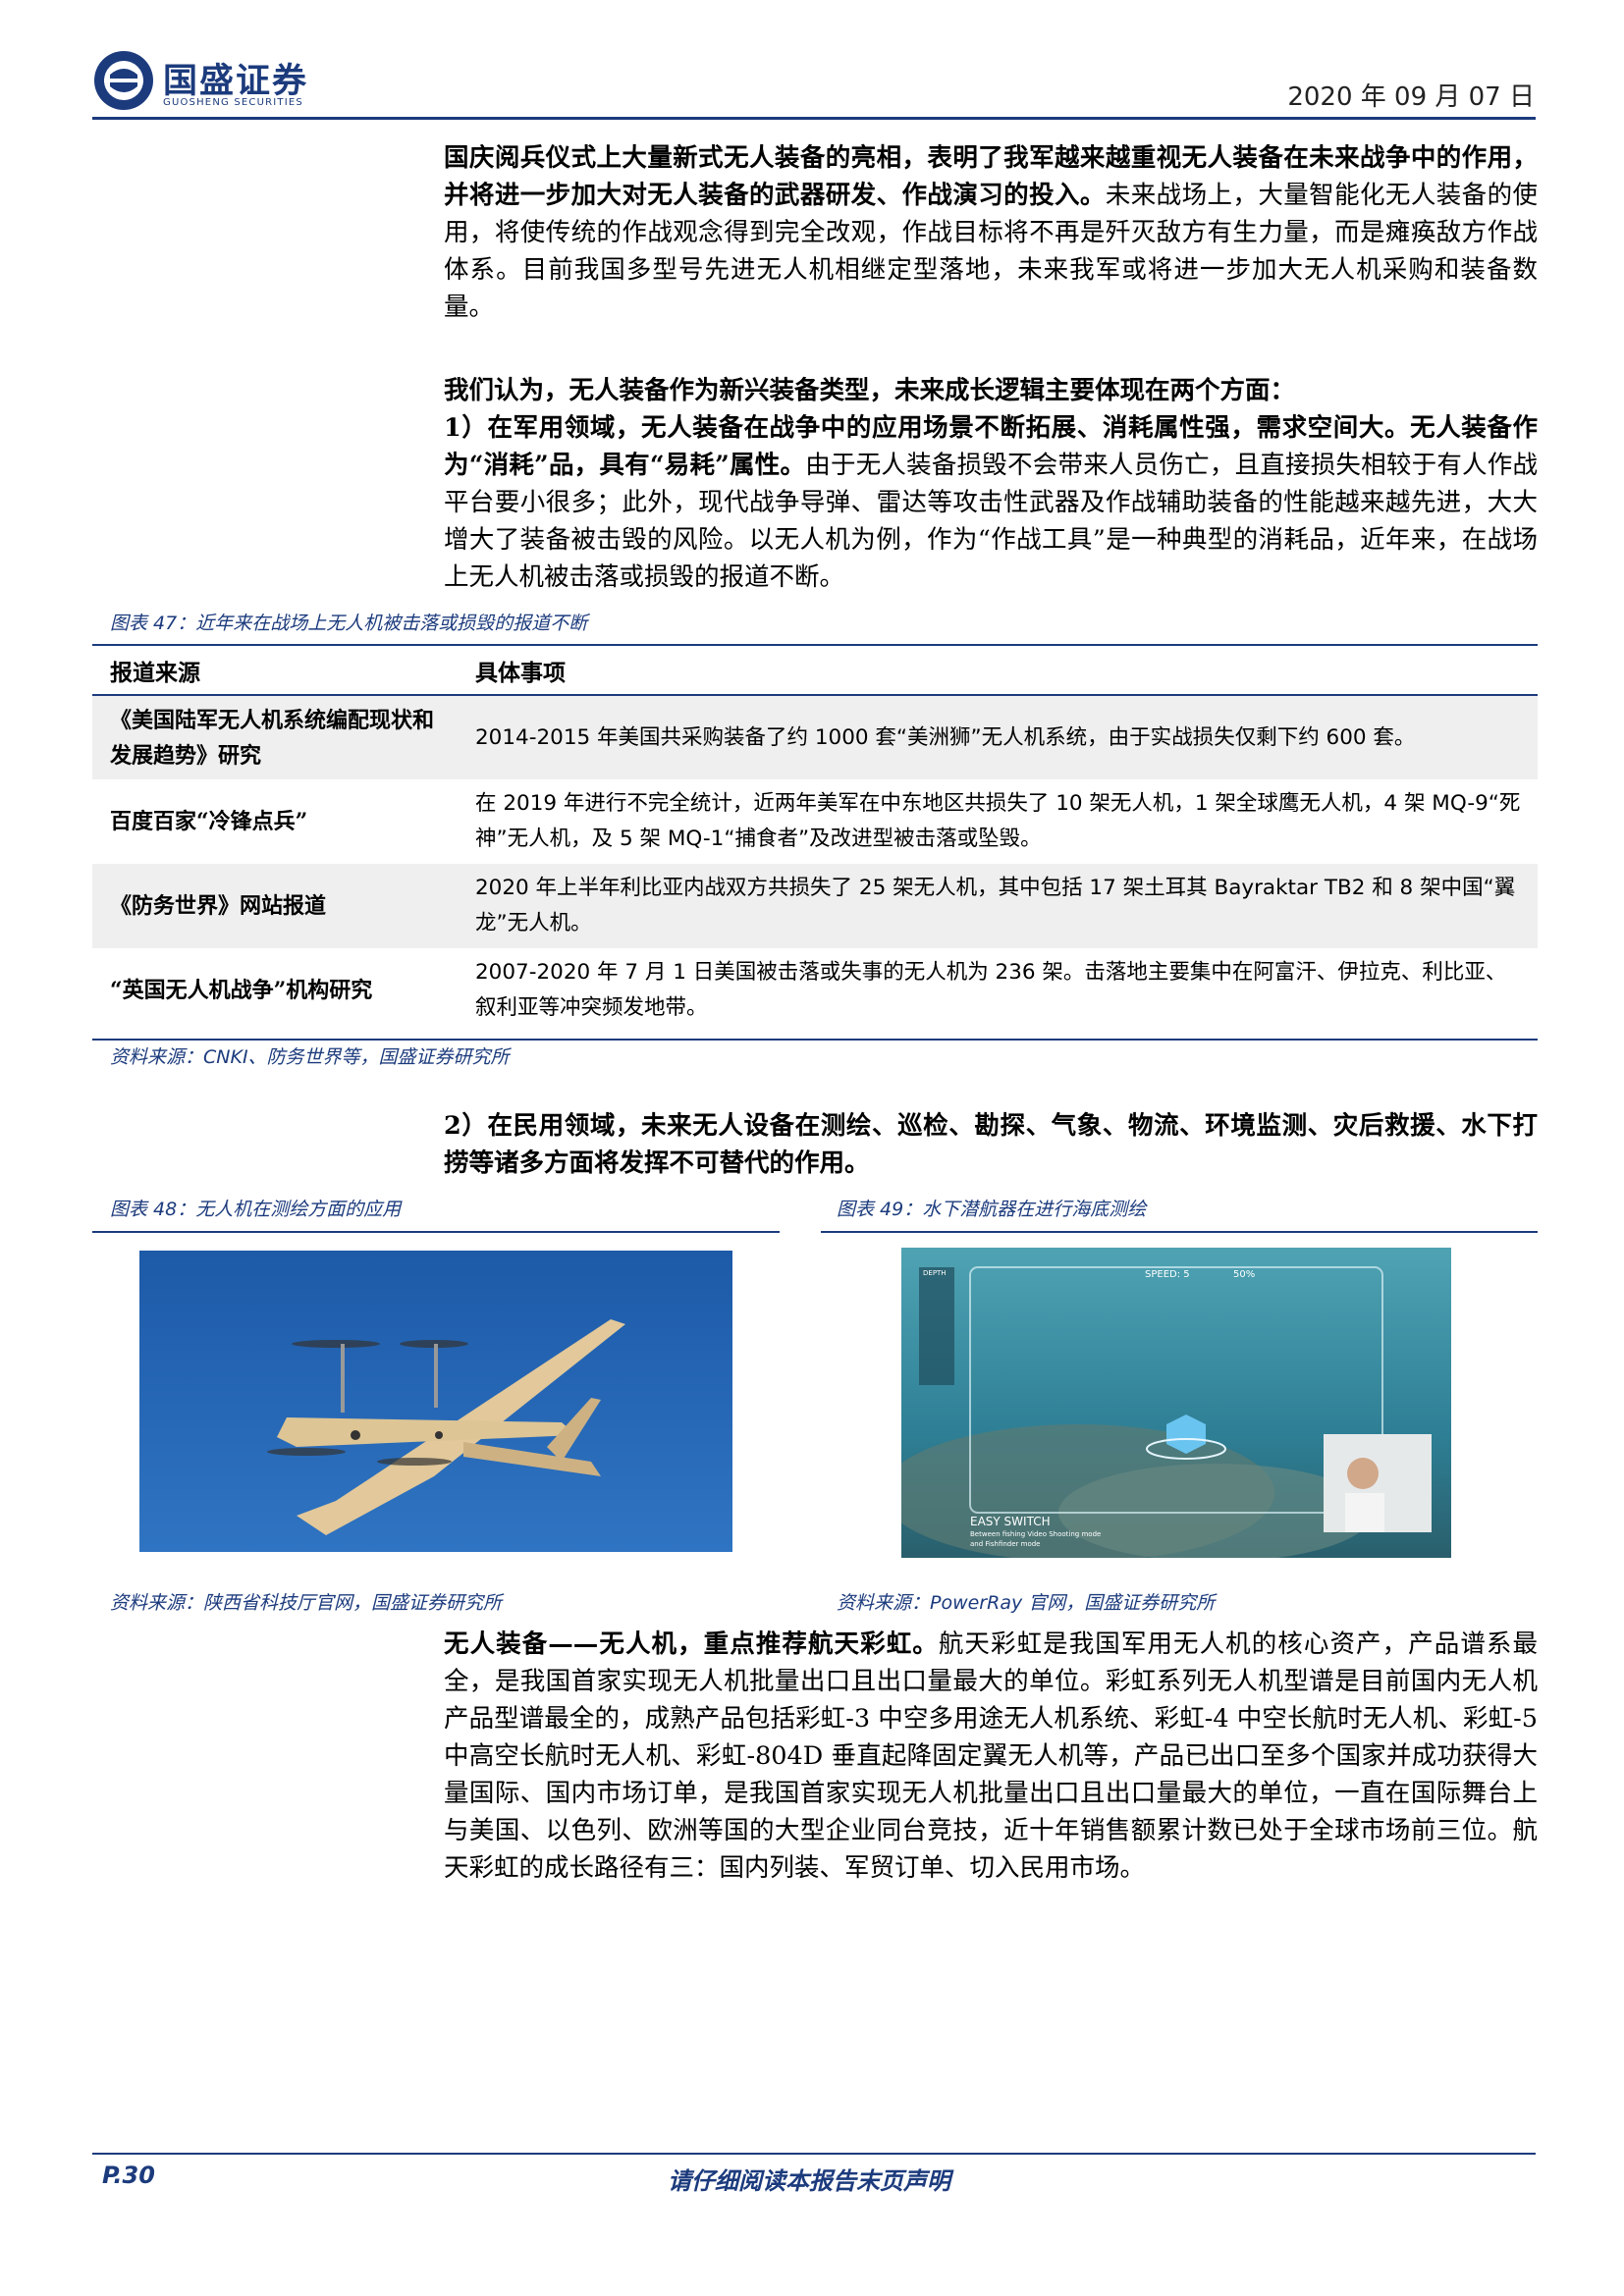 The width and height of the screenshot is (1624, 2296). What do you see at coordinates (814, 2154) in the screenshot?
I see `footer-divider` at bounding box center [814, 2154].